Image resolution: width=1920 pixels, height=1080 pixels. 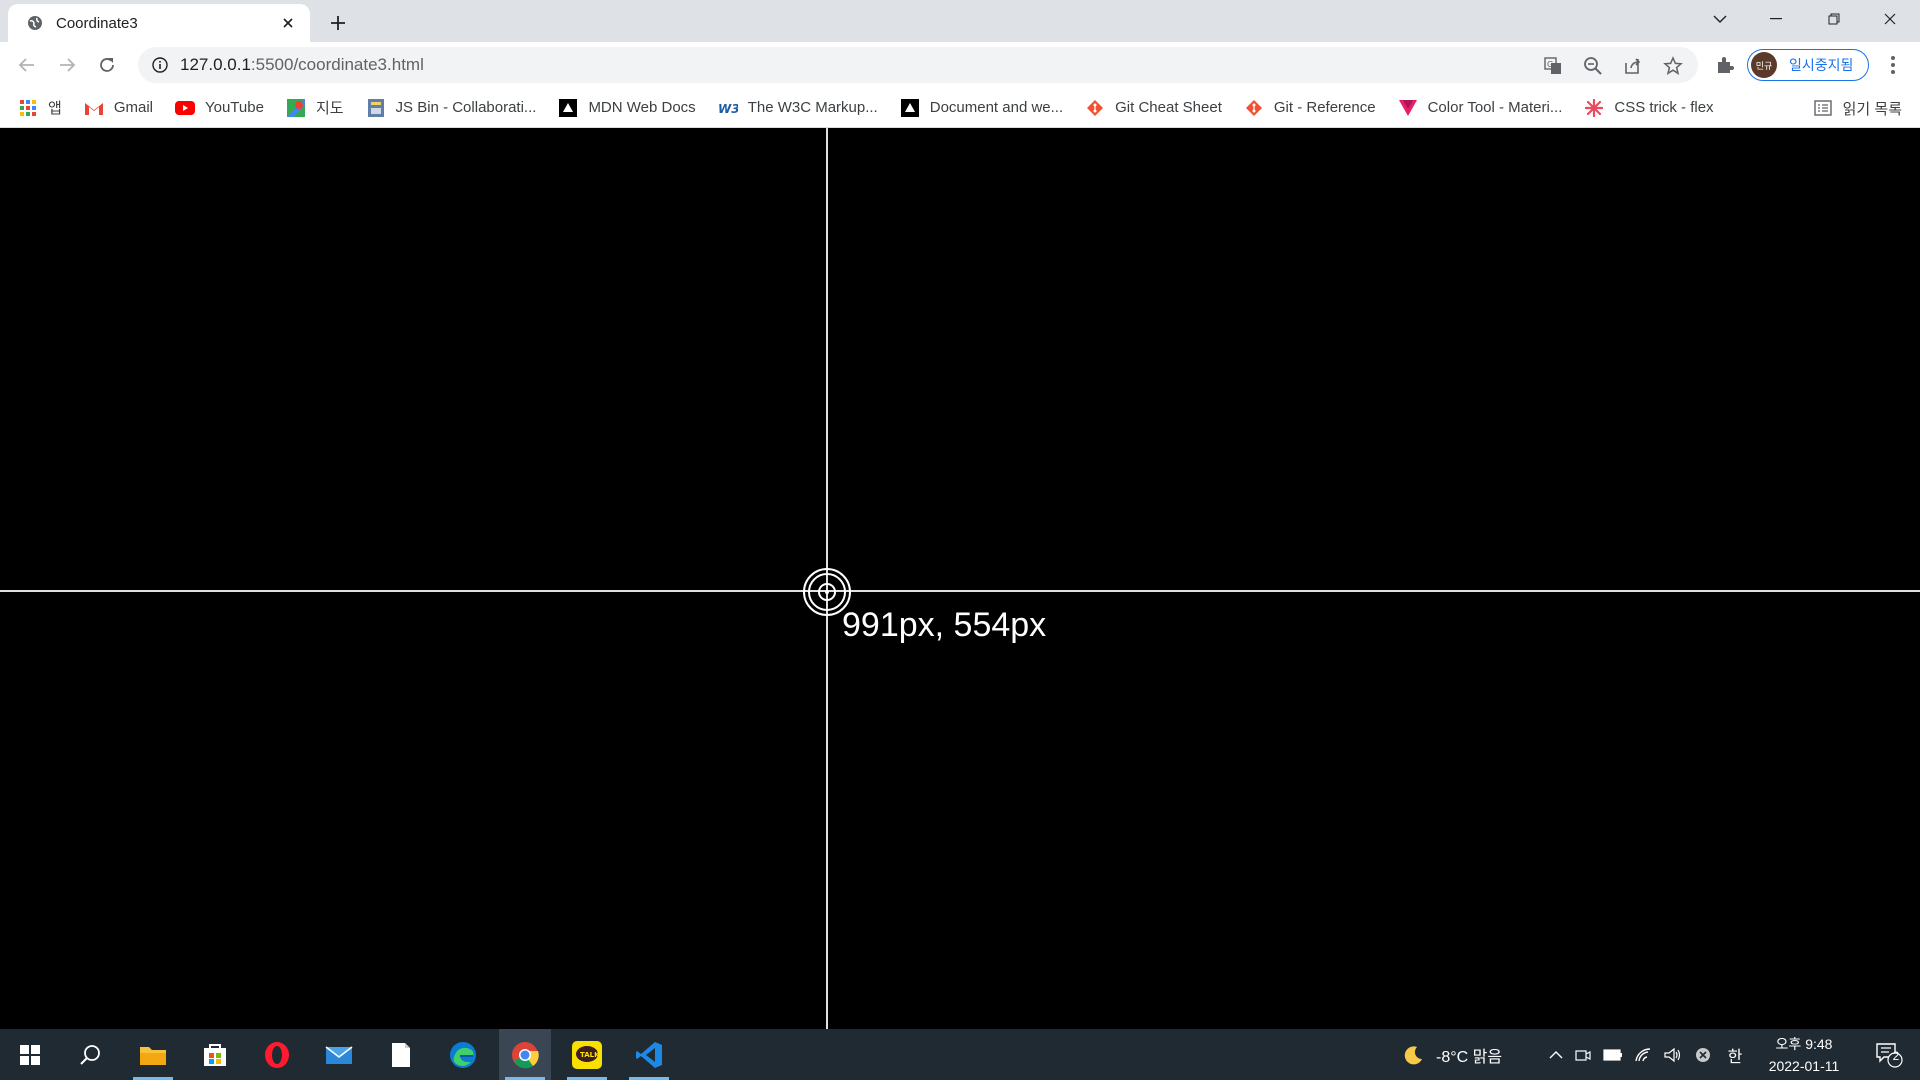 I want to click on plus-icon, so click(x=338, y=23).